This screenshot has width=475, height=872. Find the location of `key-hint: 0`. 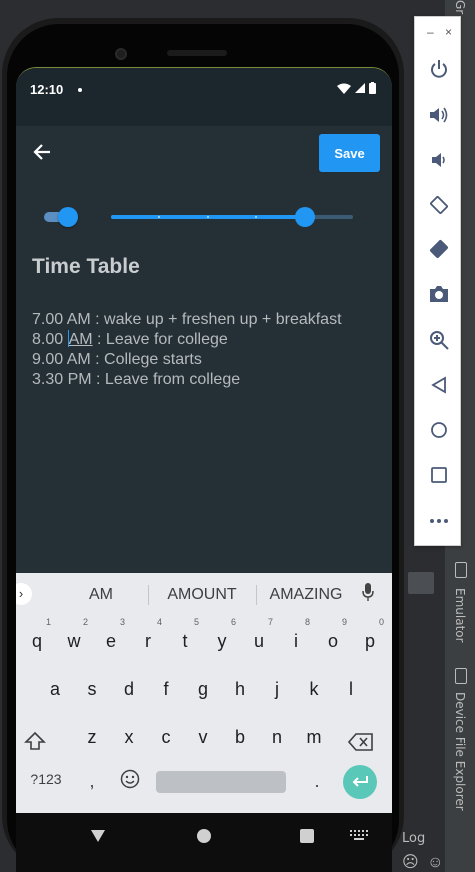

key-hint: 0 is located at coordinates (382, 622).